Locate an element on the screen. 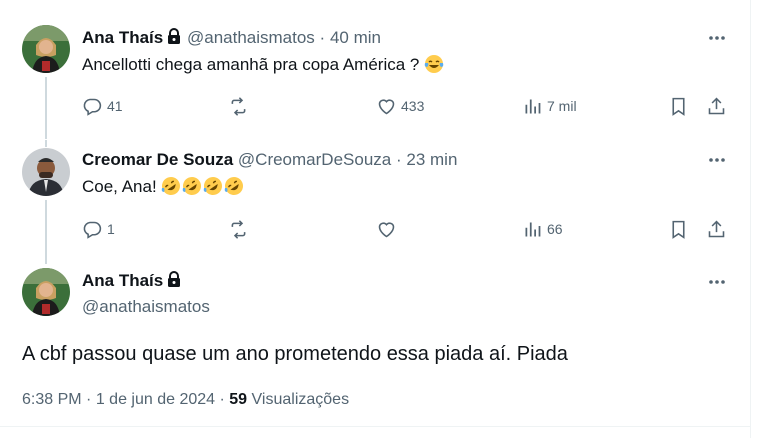 The height and width of the screenshot is (438, 779). views-button: 66 is located at coordinates (542, 229).